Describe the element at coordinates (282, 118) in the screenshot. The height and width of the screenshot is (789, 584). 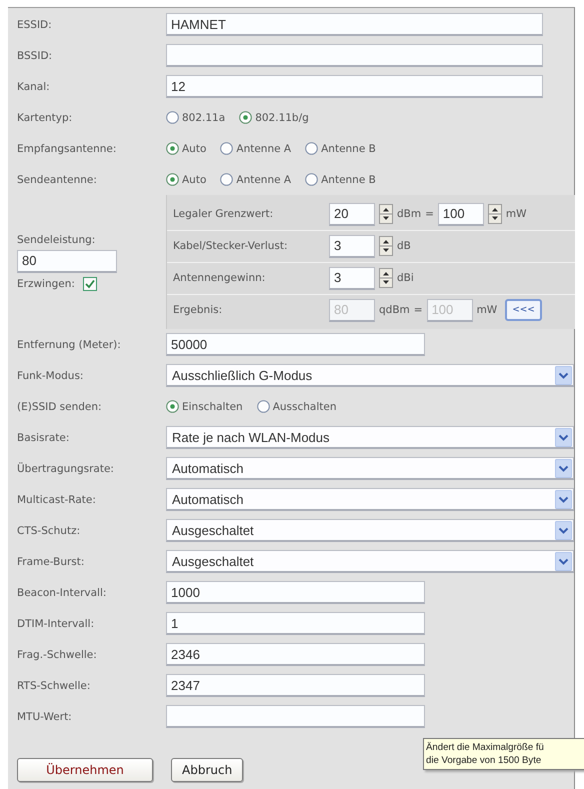
I see `radio-label: 802.11b/g` at that location.